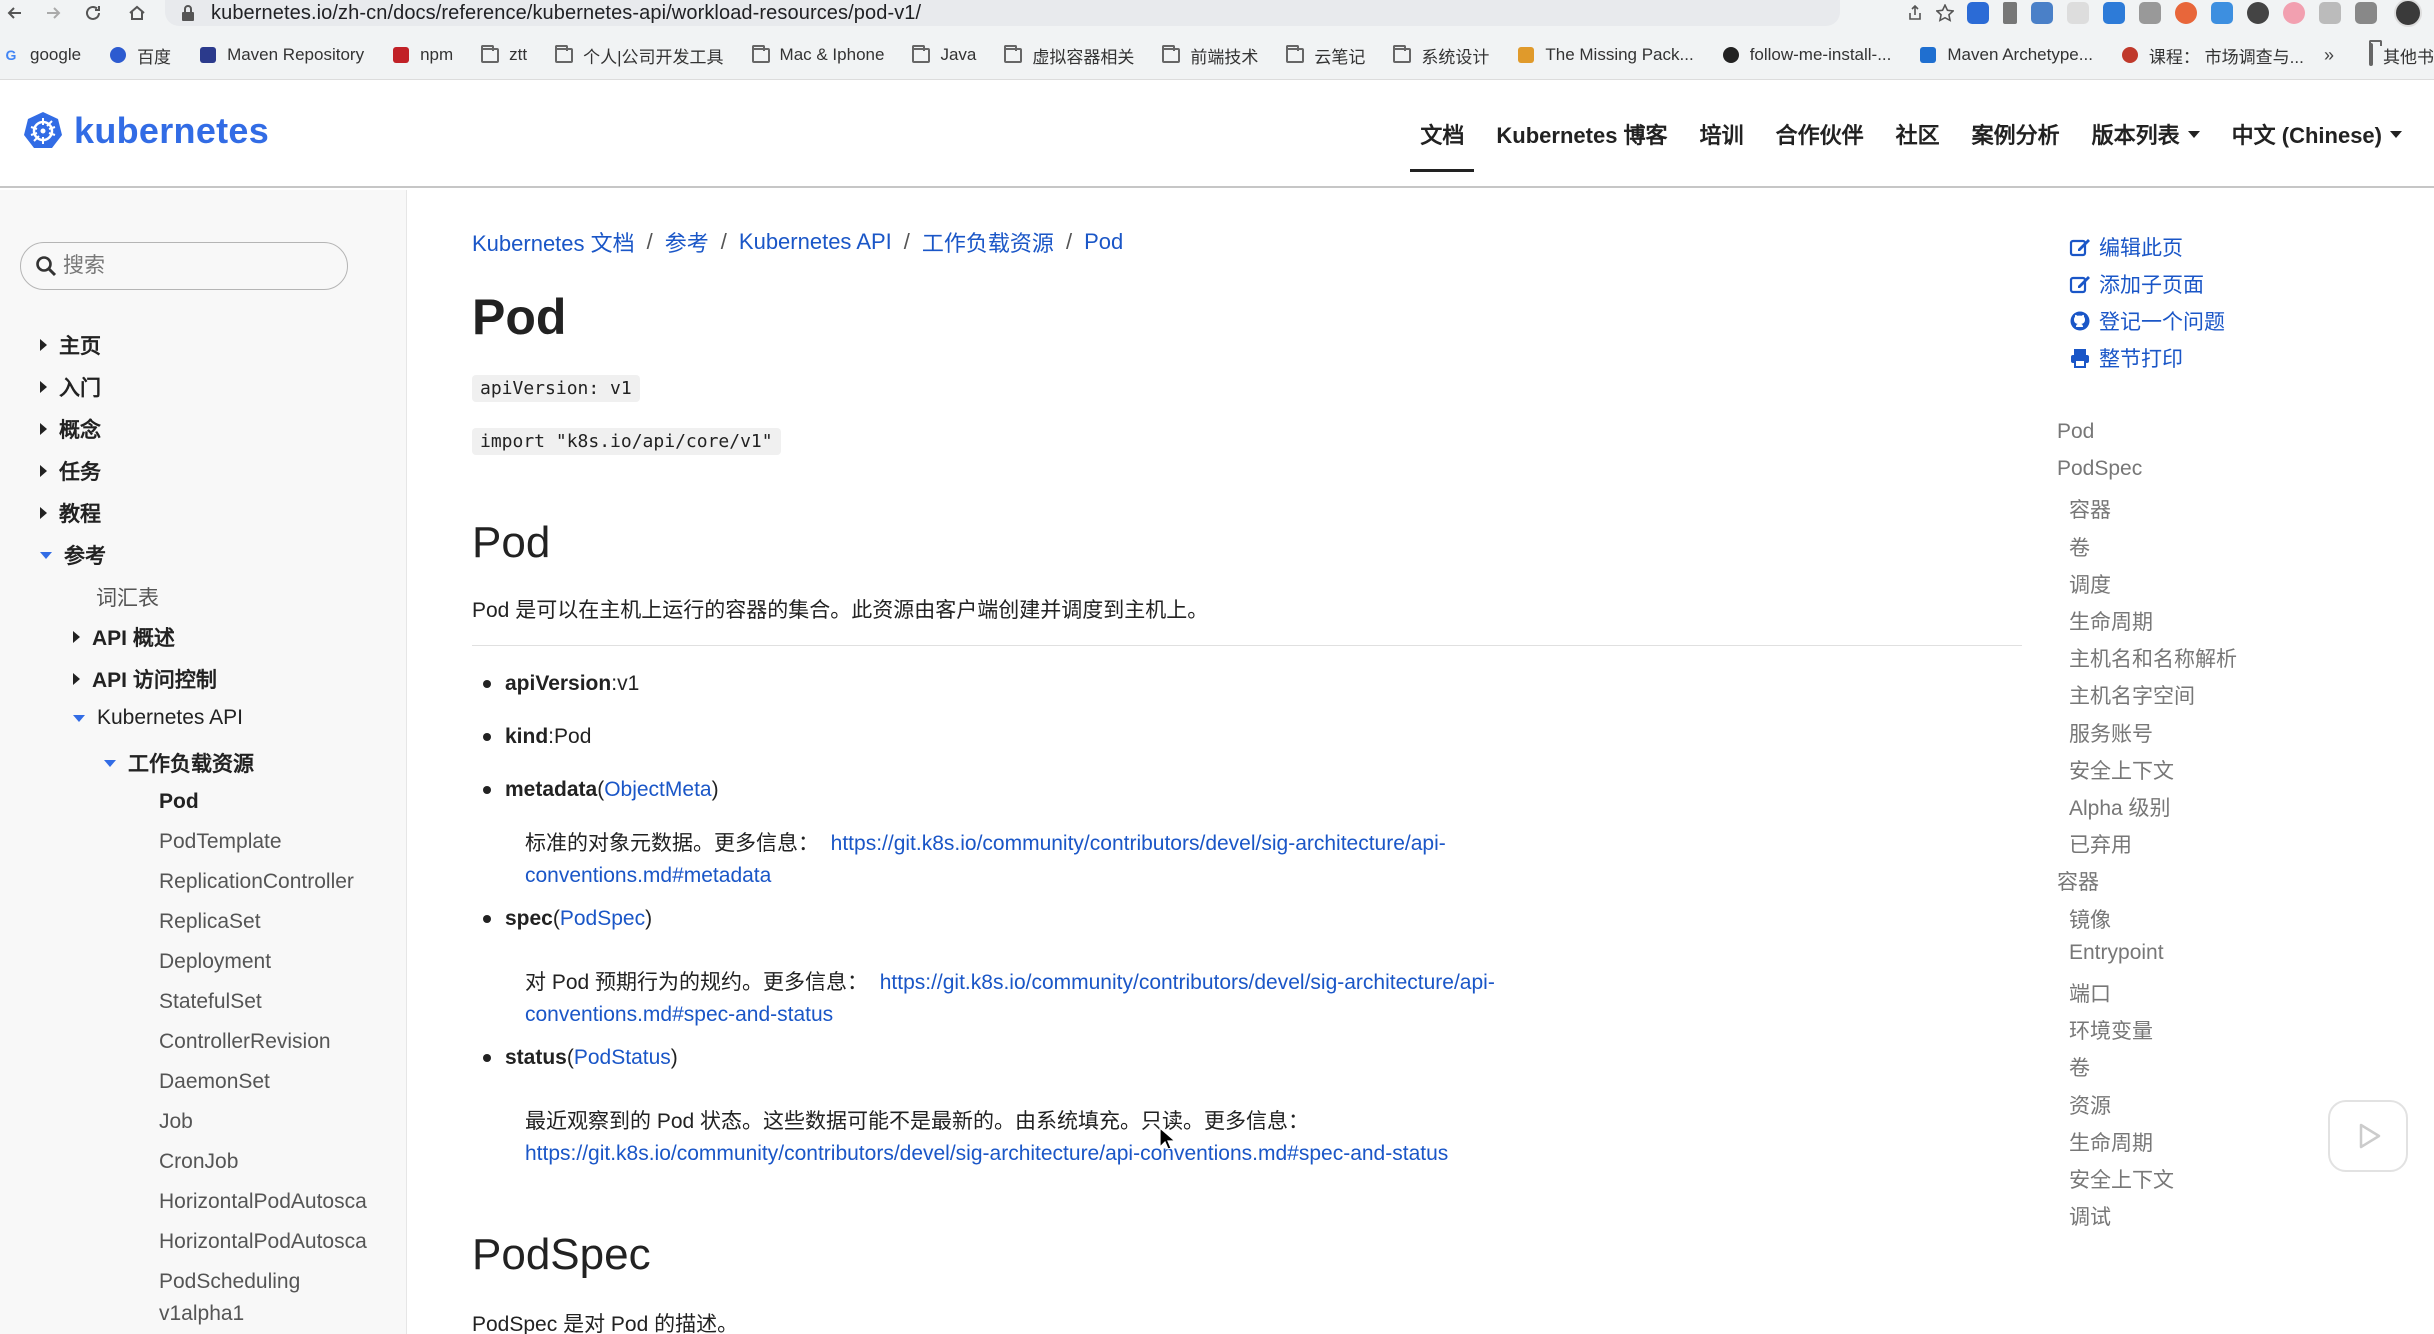  What do you see at coordinates (815, 242) in the screenshot?
I see `breadcrumb-item: Kubernetes API` at bounding box center [815, 242].